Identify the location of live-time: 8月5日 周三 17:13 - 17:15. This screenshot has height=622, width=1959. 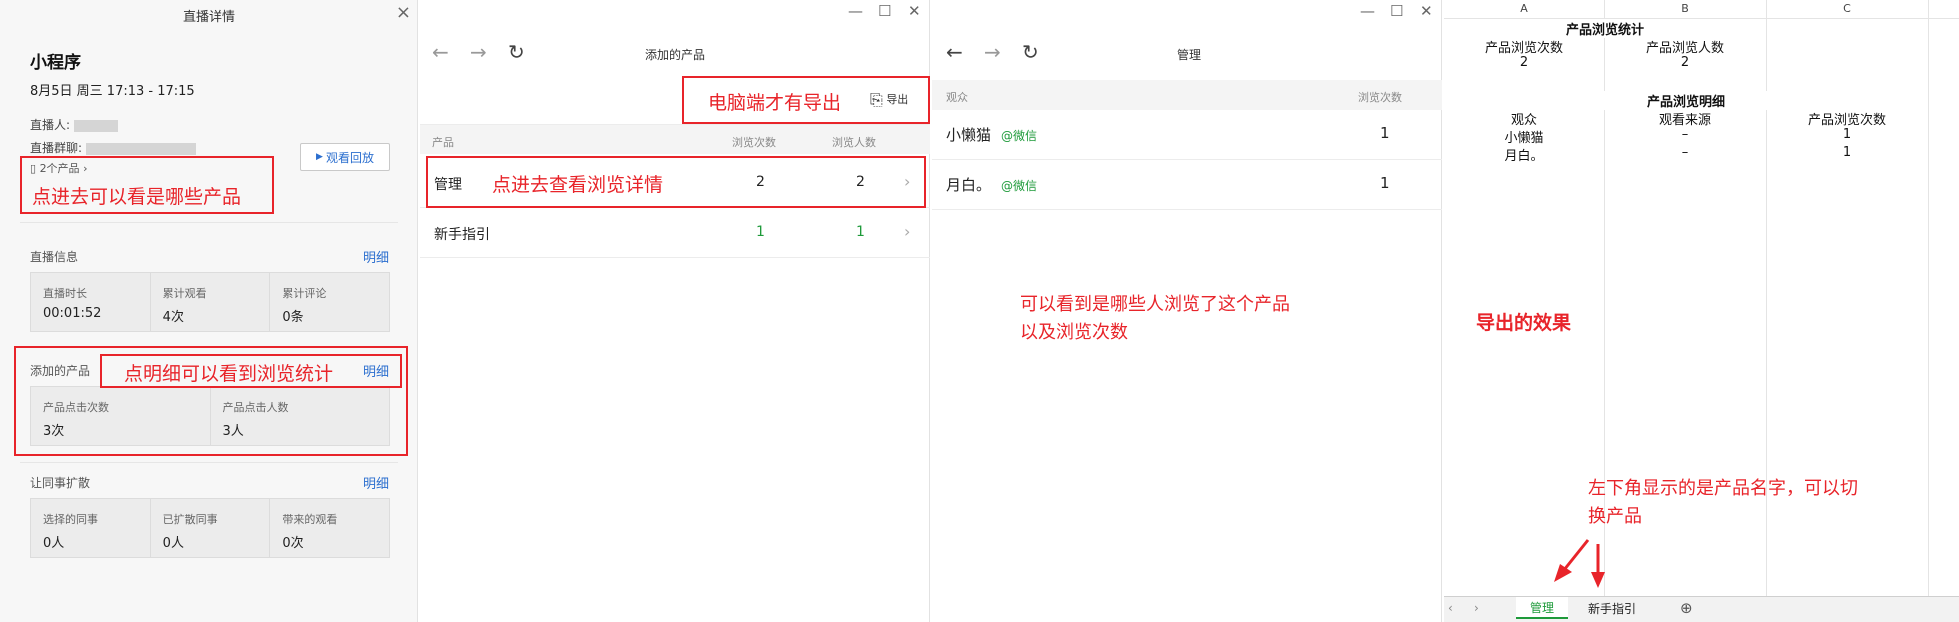
(112, 91).